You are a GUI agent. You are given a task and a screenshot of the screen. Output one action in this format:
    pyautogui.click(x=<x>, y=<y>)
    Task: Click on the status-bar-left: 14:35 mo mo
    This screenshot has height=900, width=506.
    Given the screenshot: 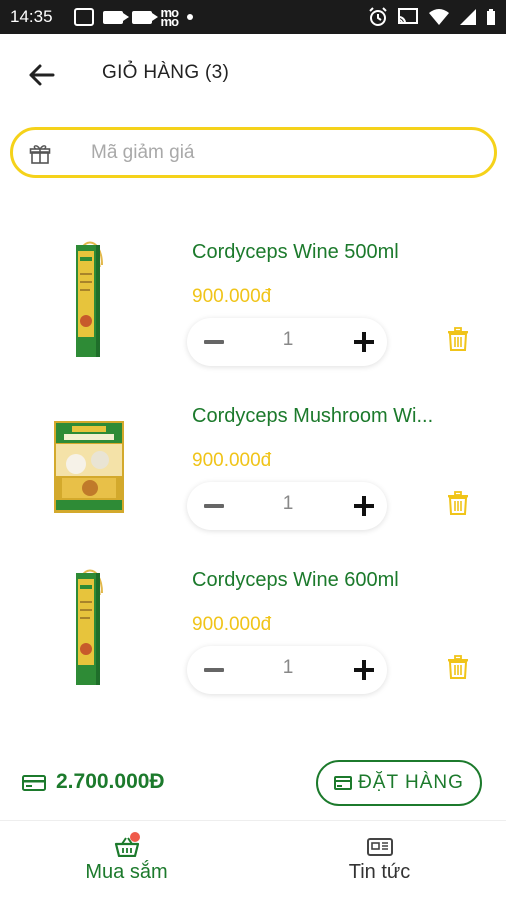 What is the action you would take?
    pyautogui.click(x=102, y=17)
    